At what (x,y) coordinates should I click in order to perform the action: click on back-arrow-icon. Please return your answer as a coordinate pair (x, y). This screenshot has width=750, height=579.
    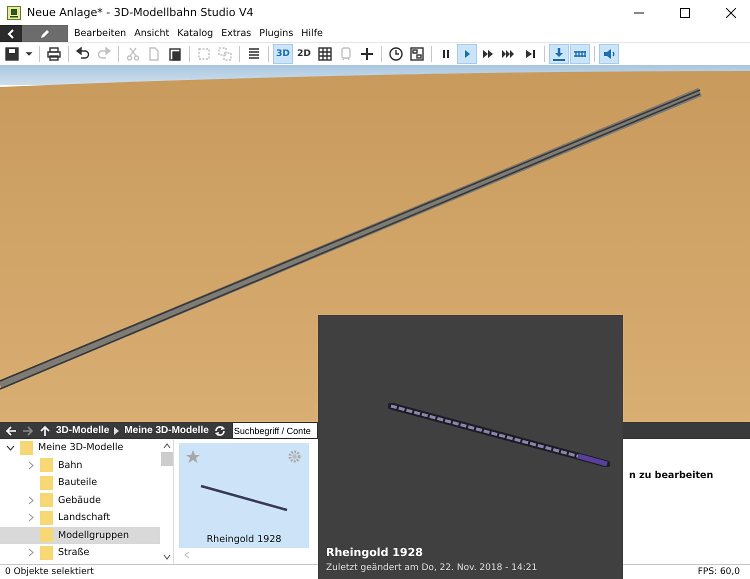
    Looking at the image, I should click on (11, 430).